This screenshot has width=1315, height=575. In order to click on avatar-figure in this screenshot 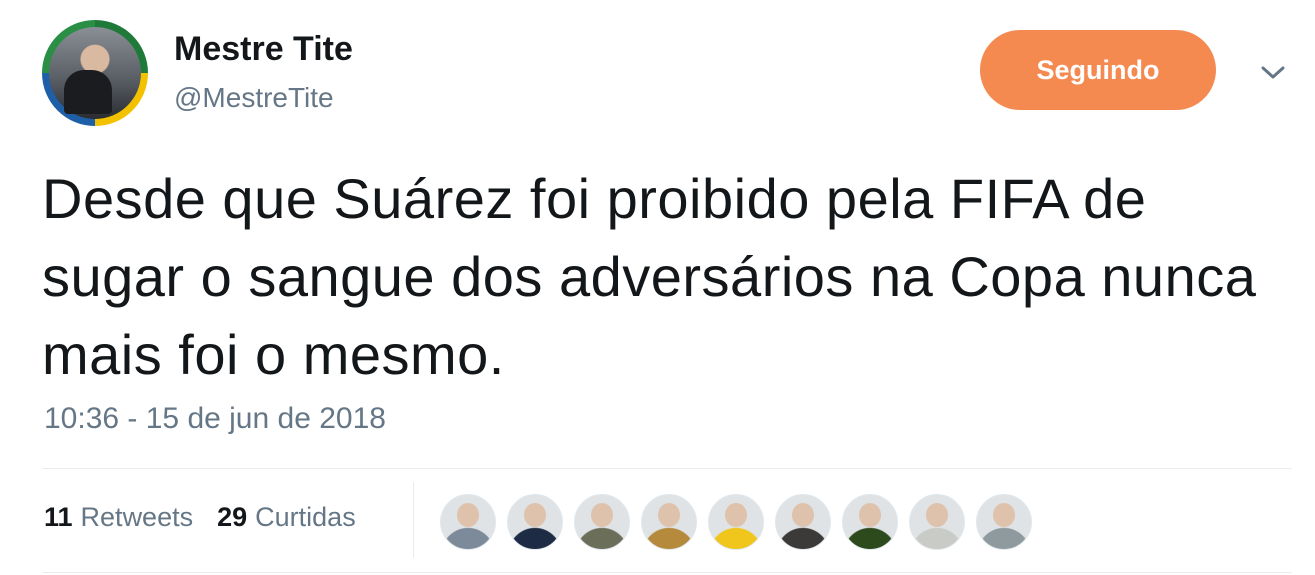, I will do `click(88, 92)`.